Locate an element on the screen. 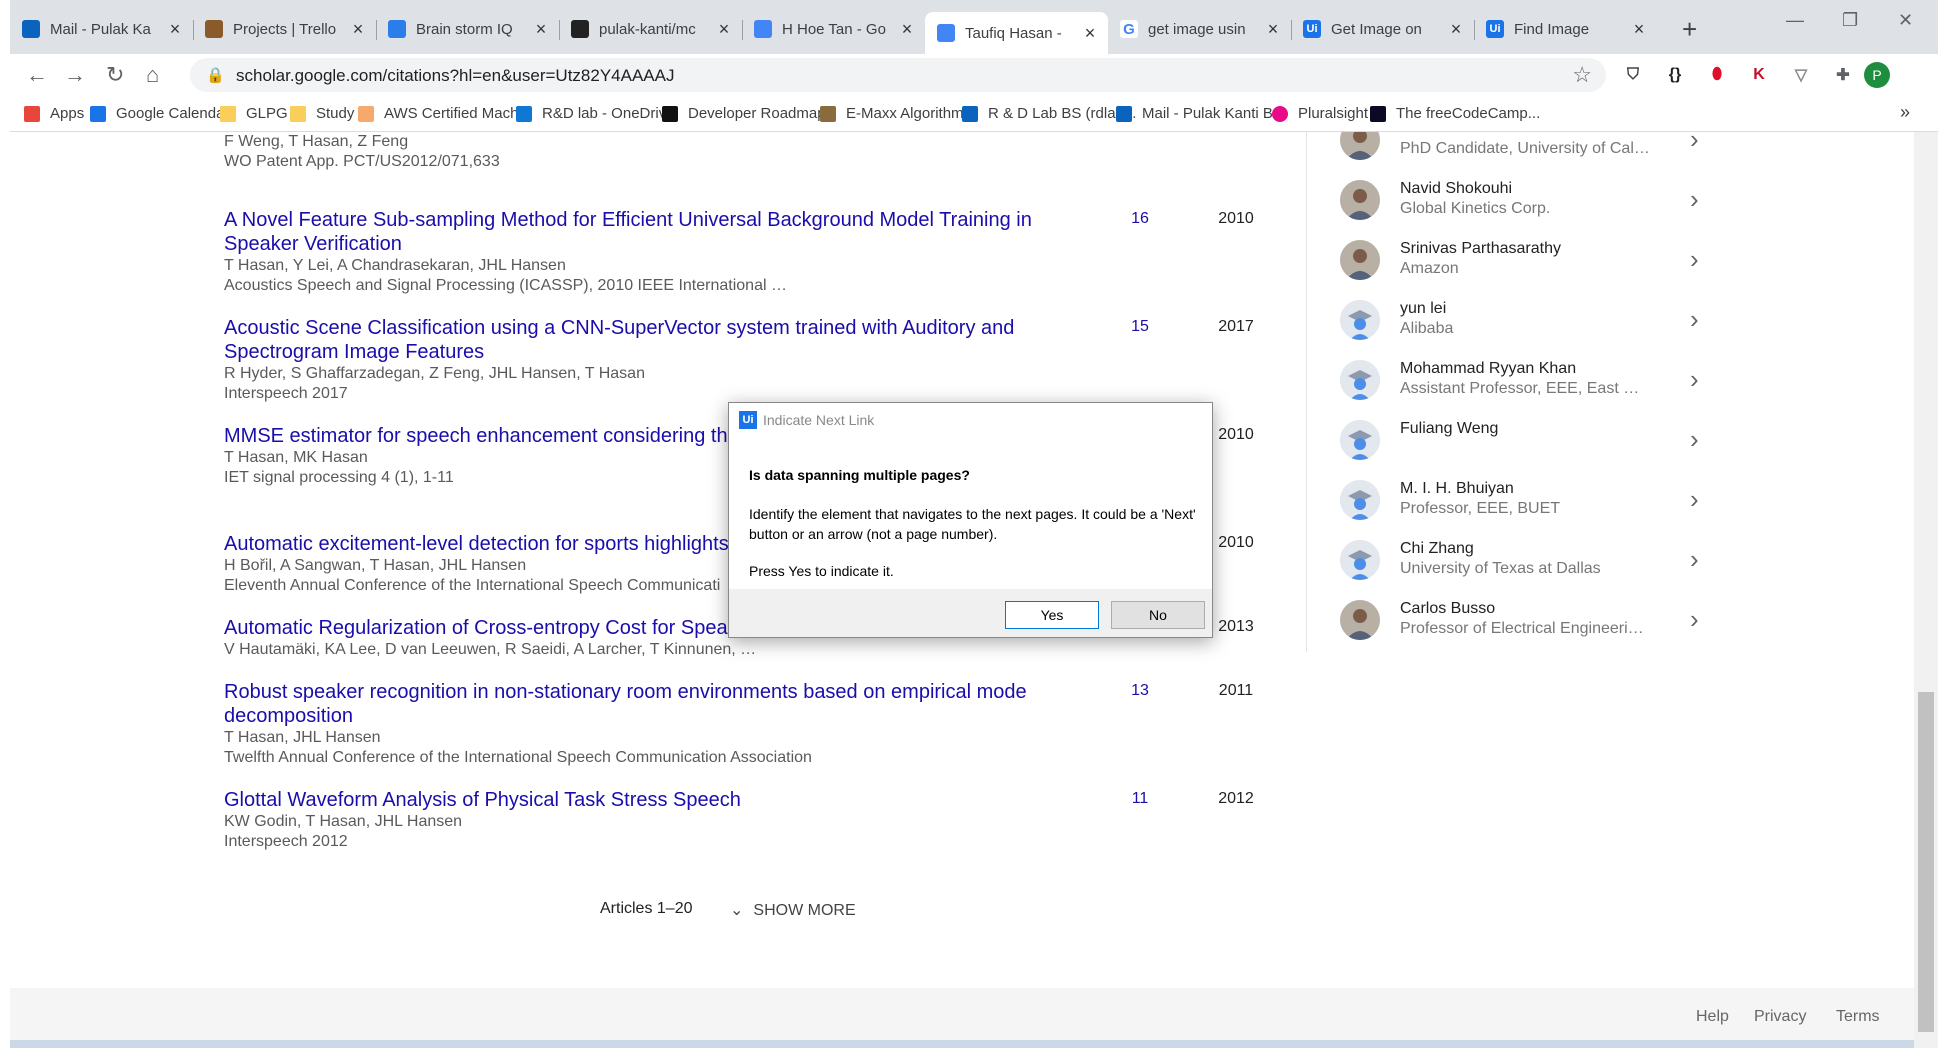  tab-0: Mail - Pulak Ka × is located at coordinates (101, 29).